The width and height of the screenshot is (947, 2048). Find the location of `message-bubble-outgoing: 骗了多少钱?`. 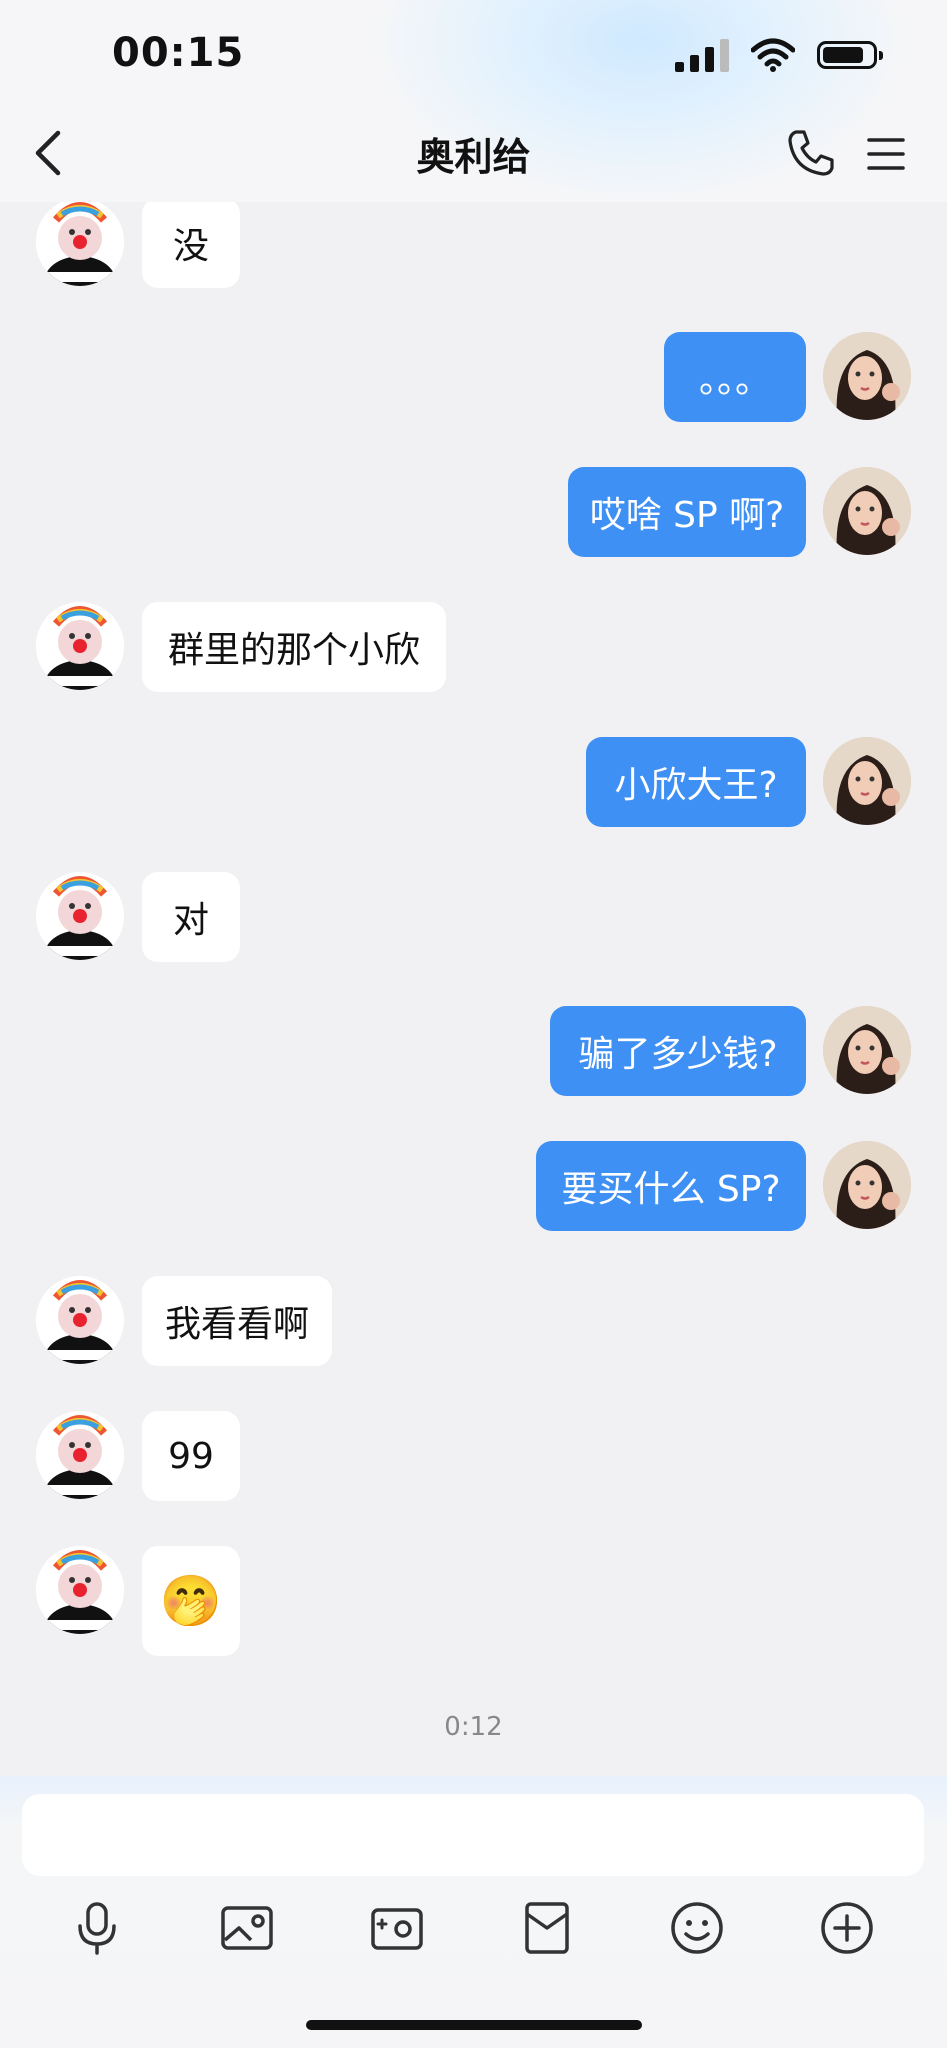

message-bubble-outgoing: 骗了多少钱? is located at coordinates (678, 1051).